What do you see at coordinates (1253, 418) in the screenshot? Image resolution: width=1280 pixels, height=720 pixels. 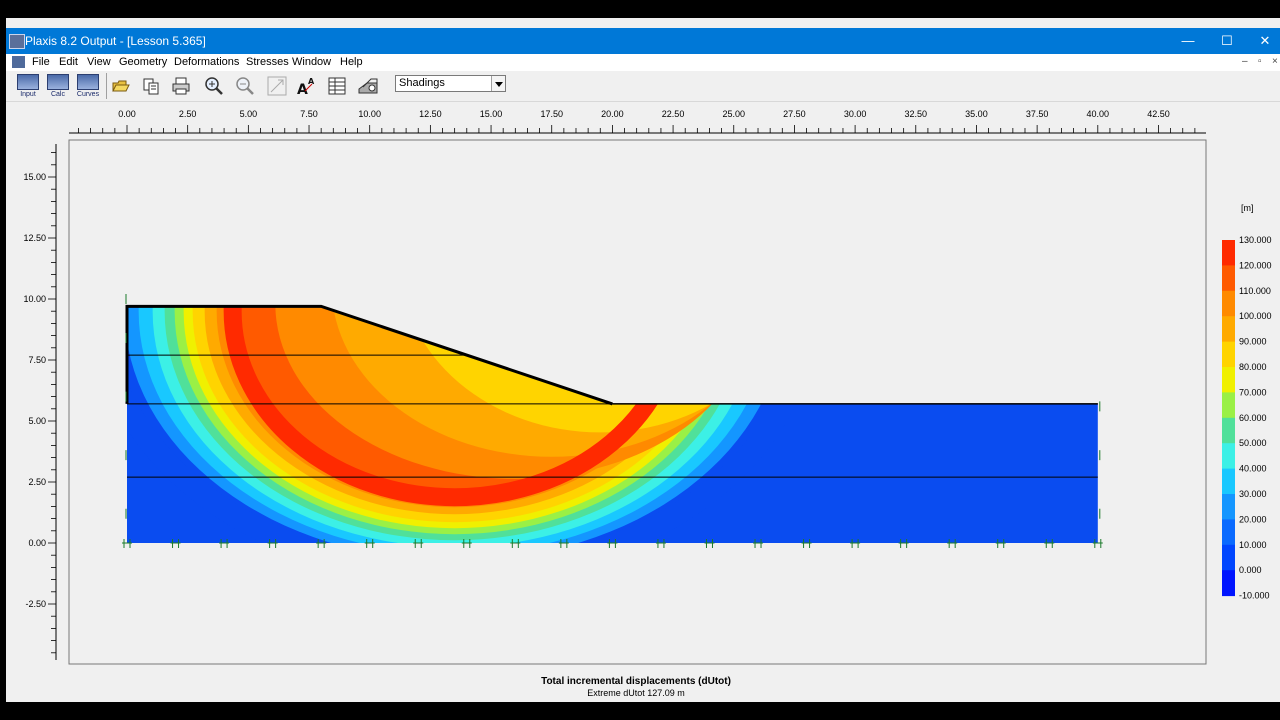 I see `legend-label: 60.000` at bounding box center [1253, 418].